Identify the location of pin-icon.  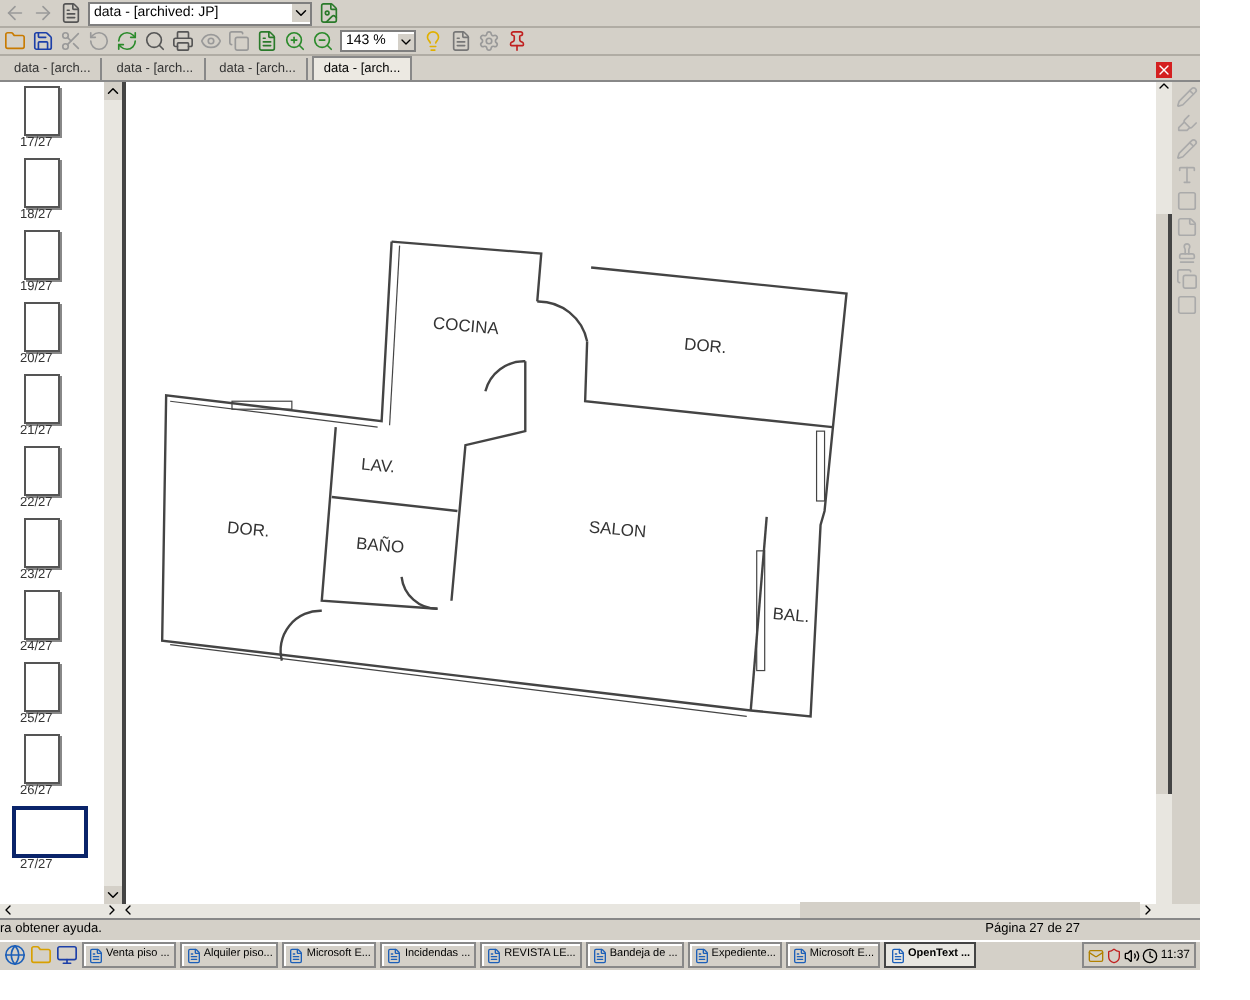
(517, 41).